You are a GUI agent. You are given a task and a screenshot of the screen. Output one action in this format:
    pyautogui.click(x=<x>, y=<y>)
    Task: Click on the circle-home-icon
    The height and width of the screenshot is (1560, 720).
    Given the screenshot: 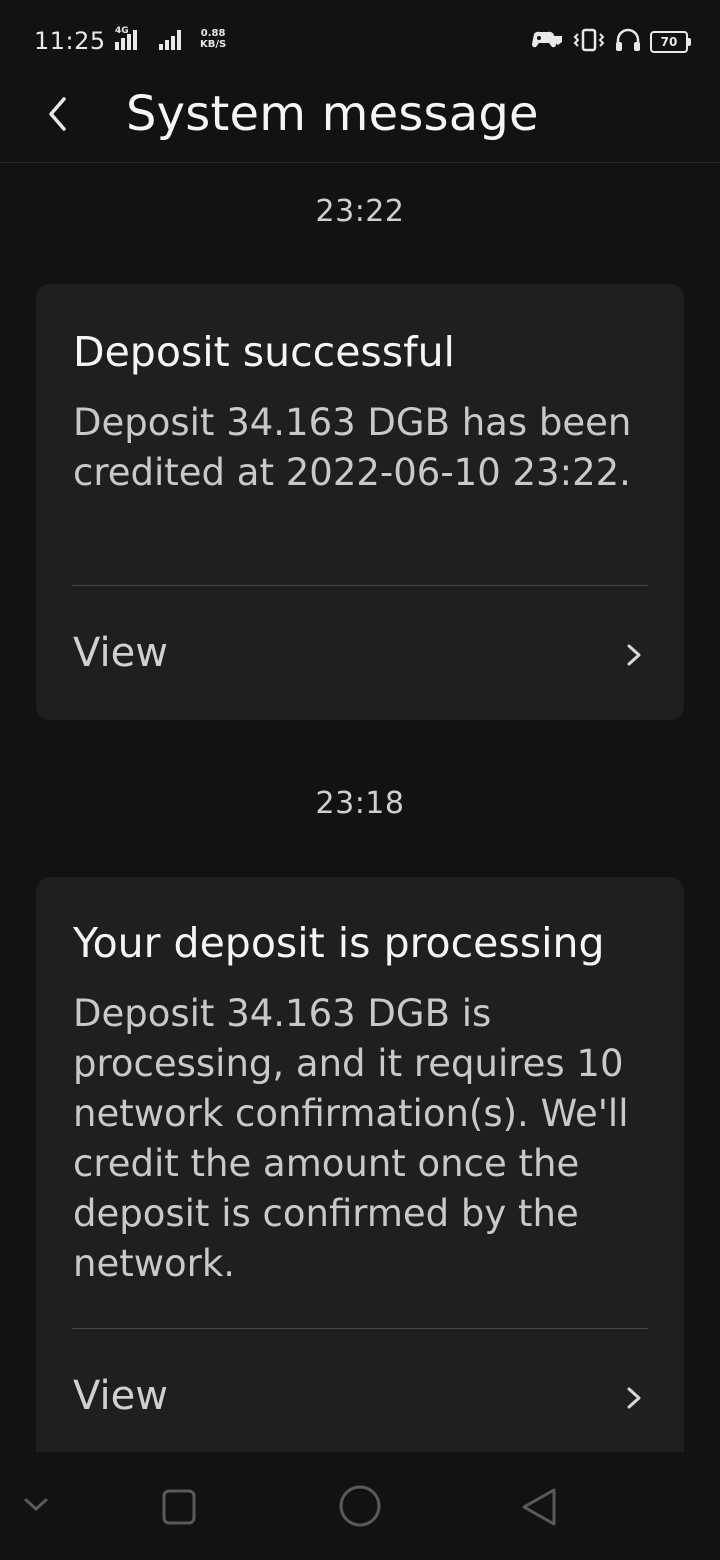 What is the action you would take?
    pyautogui.click(x=360, y=1506)
    